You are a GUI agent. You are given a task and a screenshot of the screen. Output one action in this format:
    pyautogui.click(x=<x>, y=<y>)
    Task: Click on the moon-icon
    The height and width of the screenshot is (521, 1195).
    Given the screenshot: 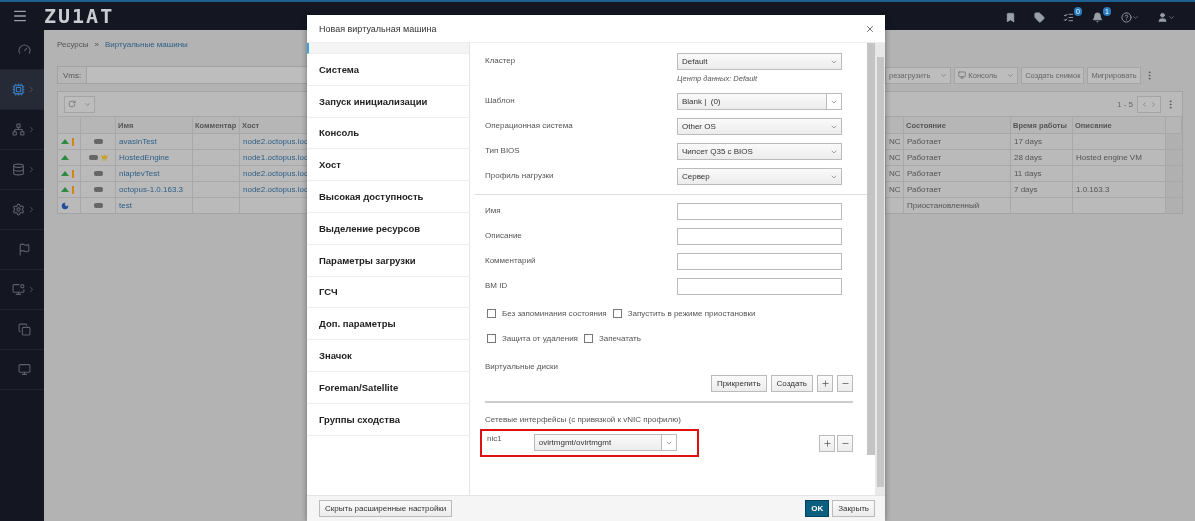 What is the action you would take?
    pyautogui.click(x=65, y=205)
    